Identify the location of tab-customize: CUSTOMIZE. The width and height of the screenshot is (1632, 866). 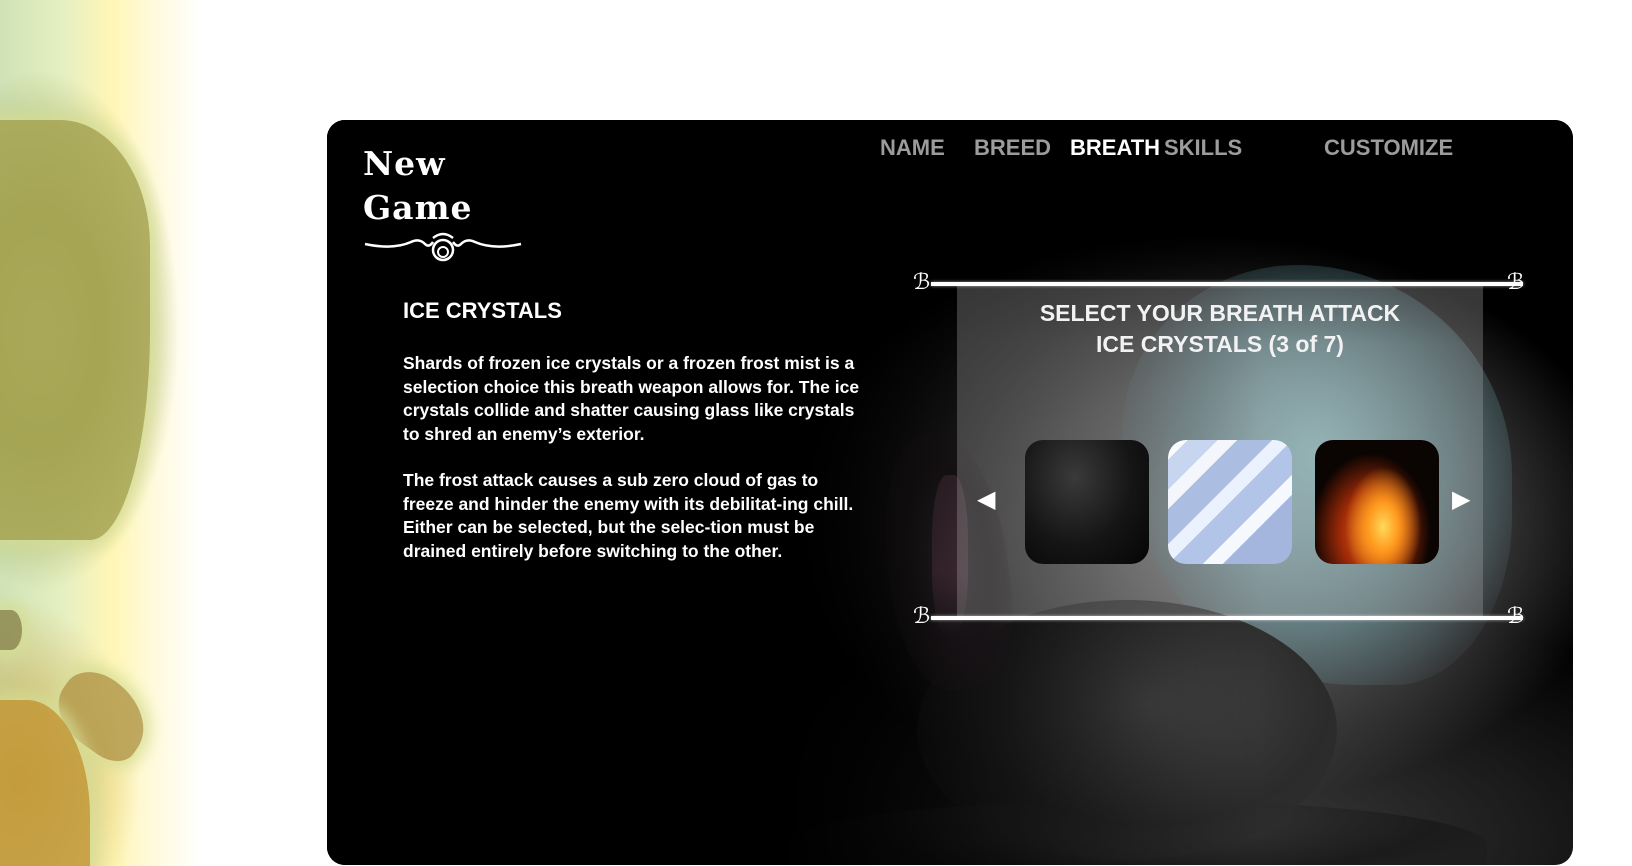
(1388, 148).